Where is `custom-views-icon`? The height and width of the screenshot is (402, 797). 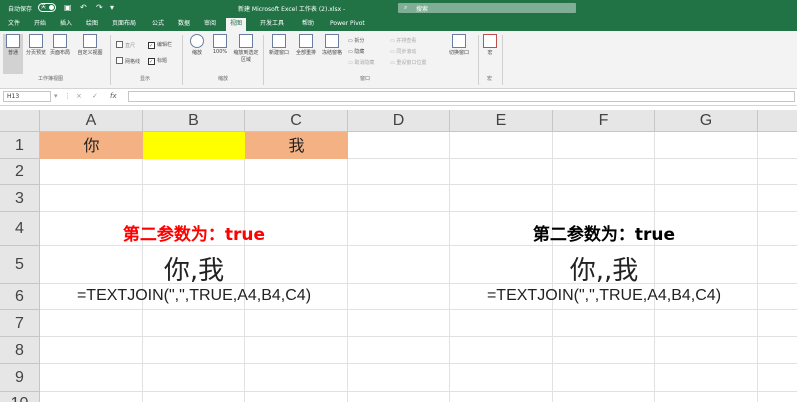 custom-views-icon is located at coordinates (90, 41).